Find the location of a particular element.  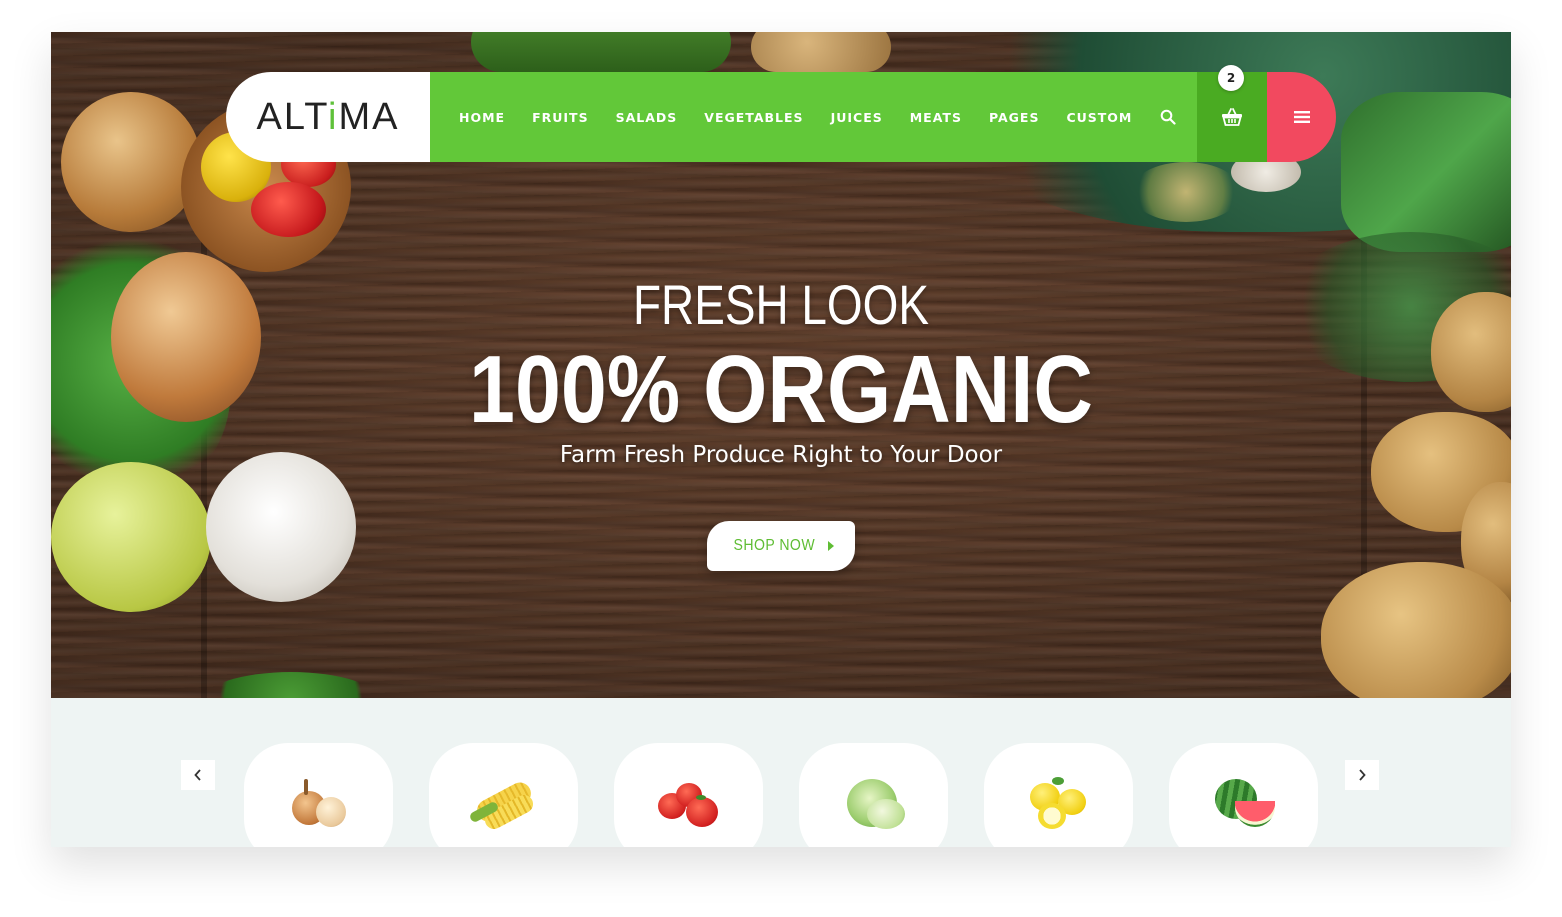

category-card-lemon is located at coordinates (1058, 795).